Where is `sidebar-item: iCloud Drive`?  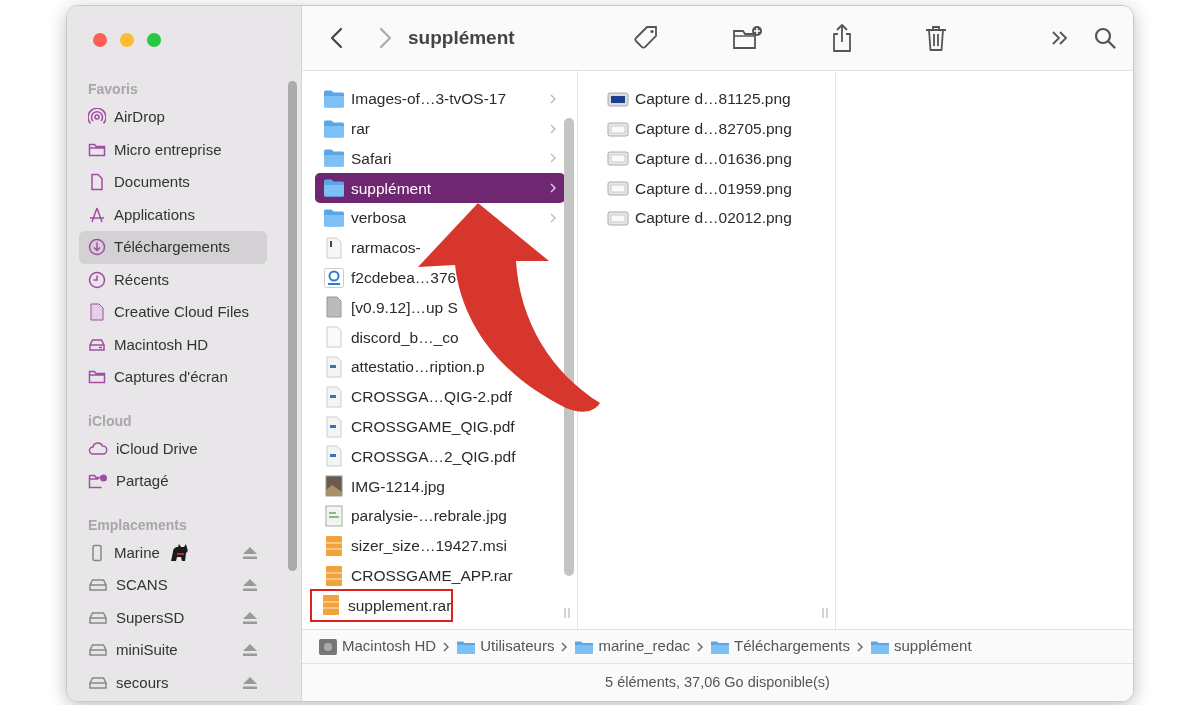 sidebar-item: iCloud Drive is located at coordinates (173, 448).